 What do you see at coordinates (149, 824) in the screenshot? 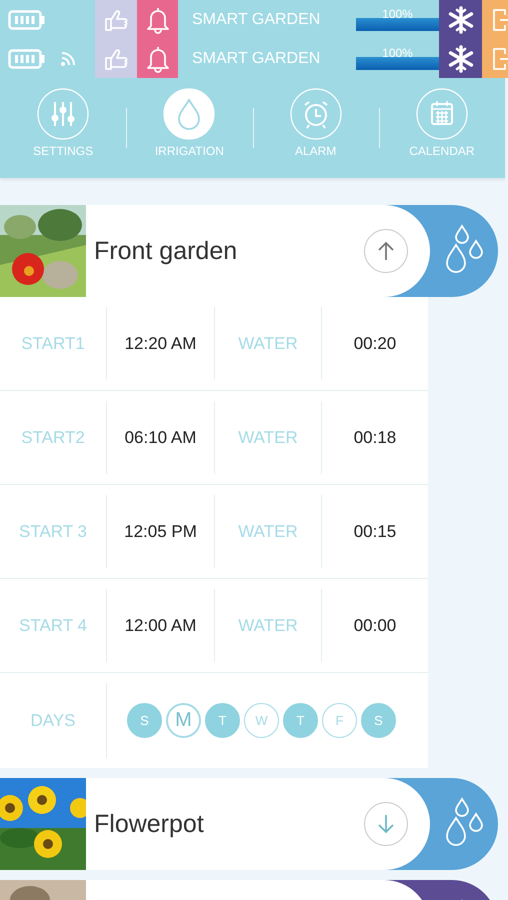
I see `zone-name: Flowerpot` at bounding box center [149, 824].